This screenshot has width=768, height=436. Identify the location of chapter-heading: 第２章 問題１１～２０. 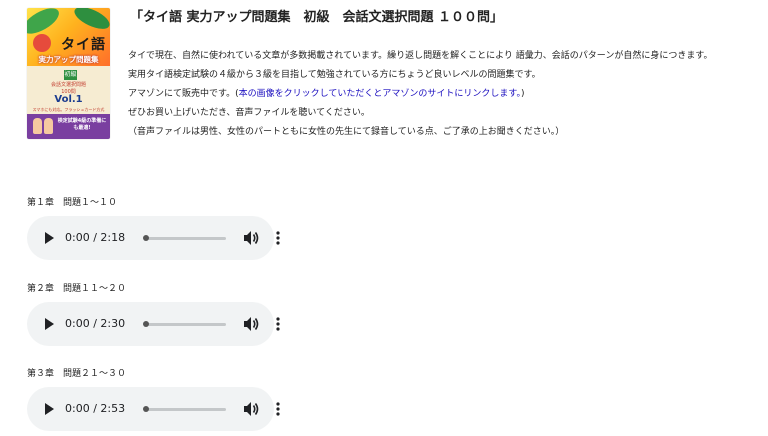
(77, 289).